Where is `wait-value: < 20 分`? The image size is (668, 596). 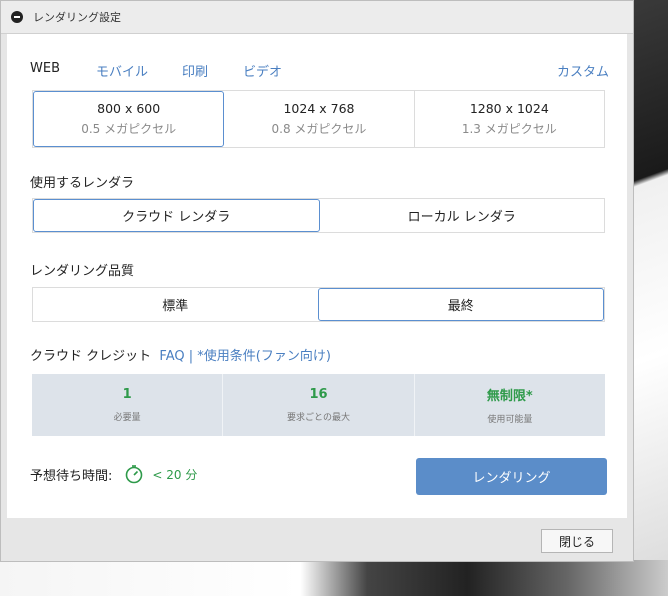
wait-value: < 20 分 is located at coordinates (175, 474).